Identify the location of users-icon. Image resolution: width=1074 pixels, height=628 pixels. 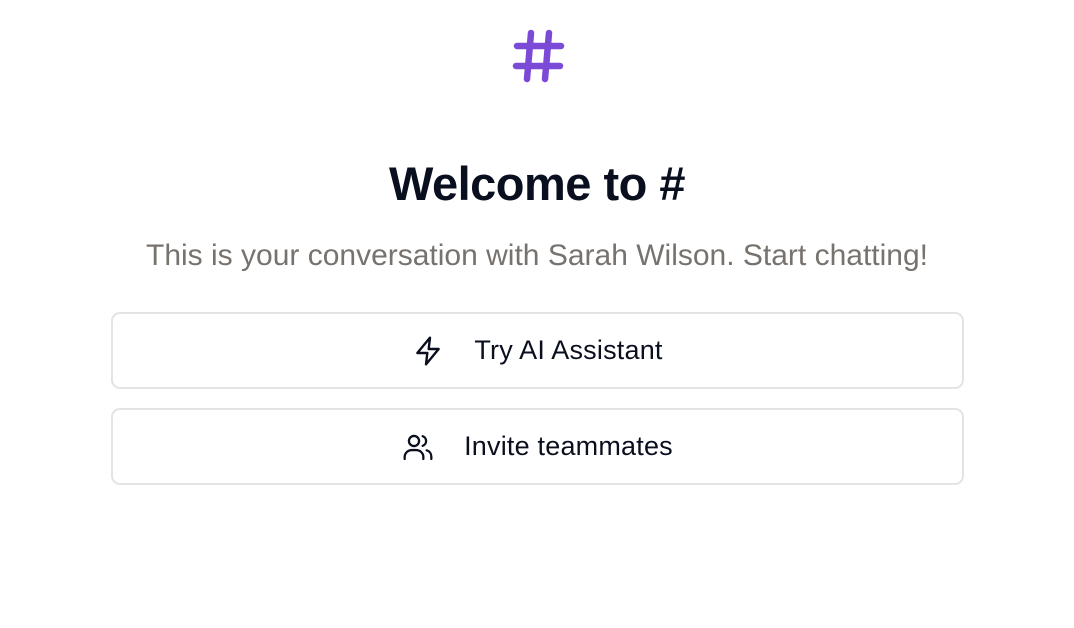
(418, 447).